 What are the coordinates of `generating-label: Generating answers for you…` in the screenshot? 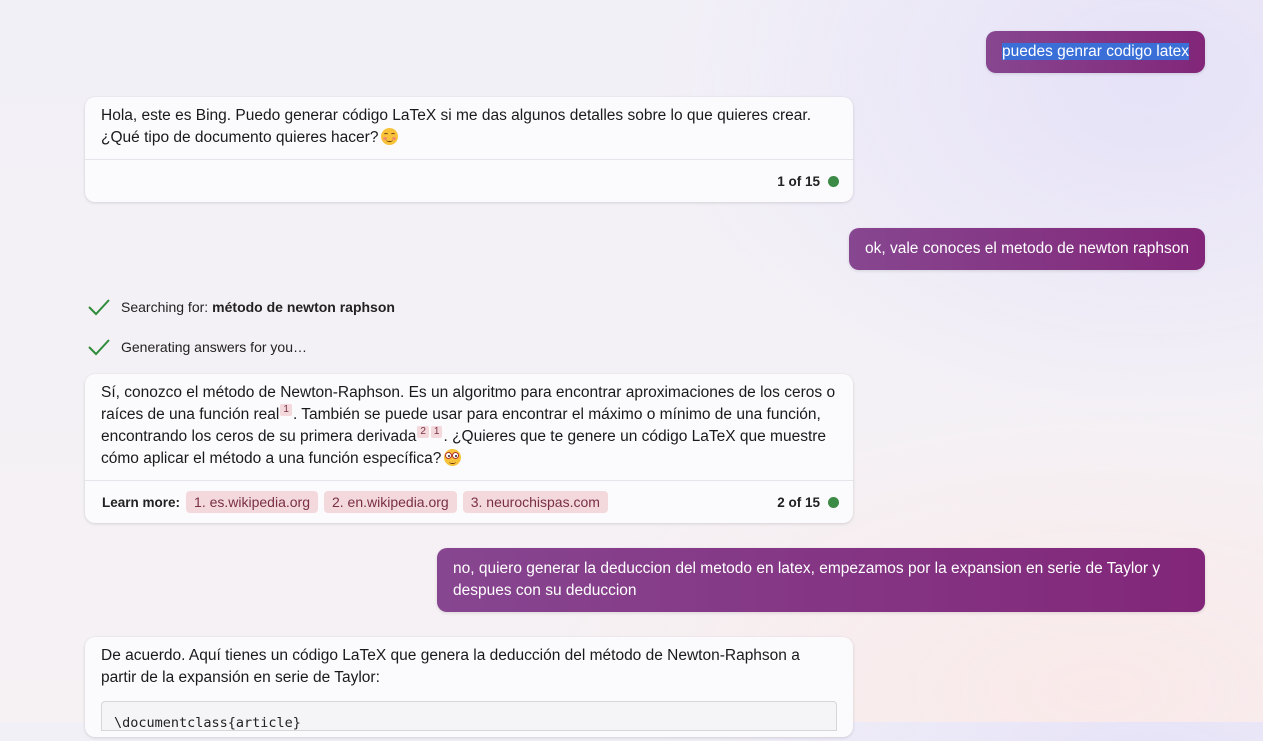 It's located at (214, 347).